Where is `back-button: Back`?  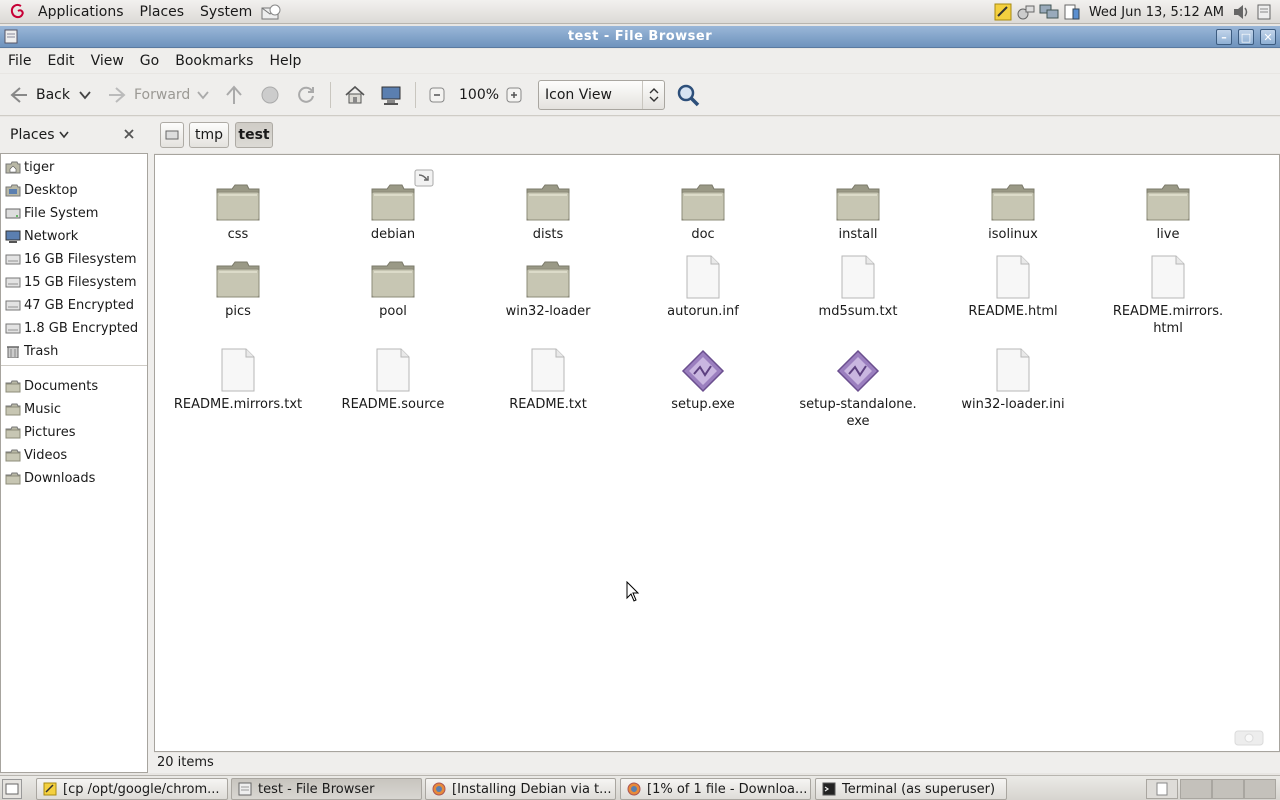
back-button: Back is located at coordinates (39, 95).